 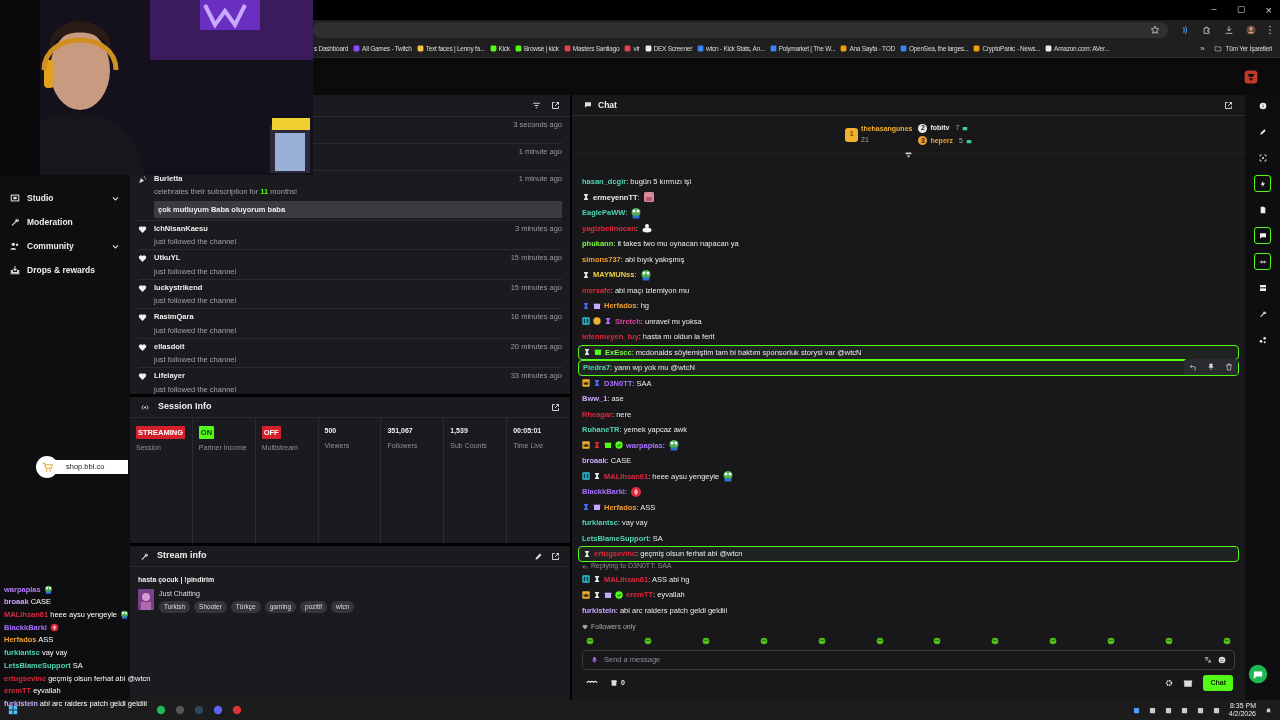 I want to click on store-icon, so click(x=614, y=683).